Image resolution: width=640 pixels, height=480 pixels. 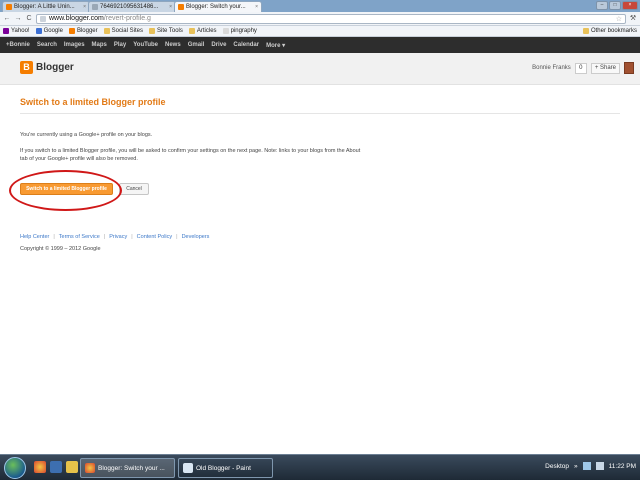 I want to click on blogger-header: B Blogger Bonnie Franks 0 + Share, so click(x=320, y=69).